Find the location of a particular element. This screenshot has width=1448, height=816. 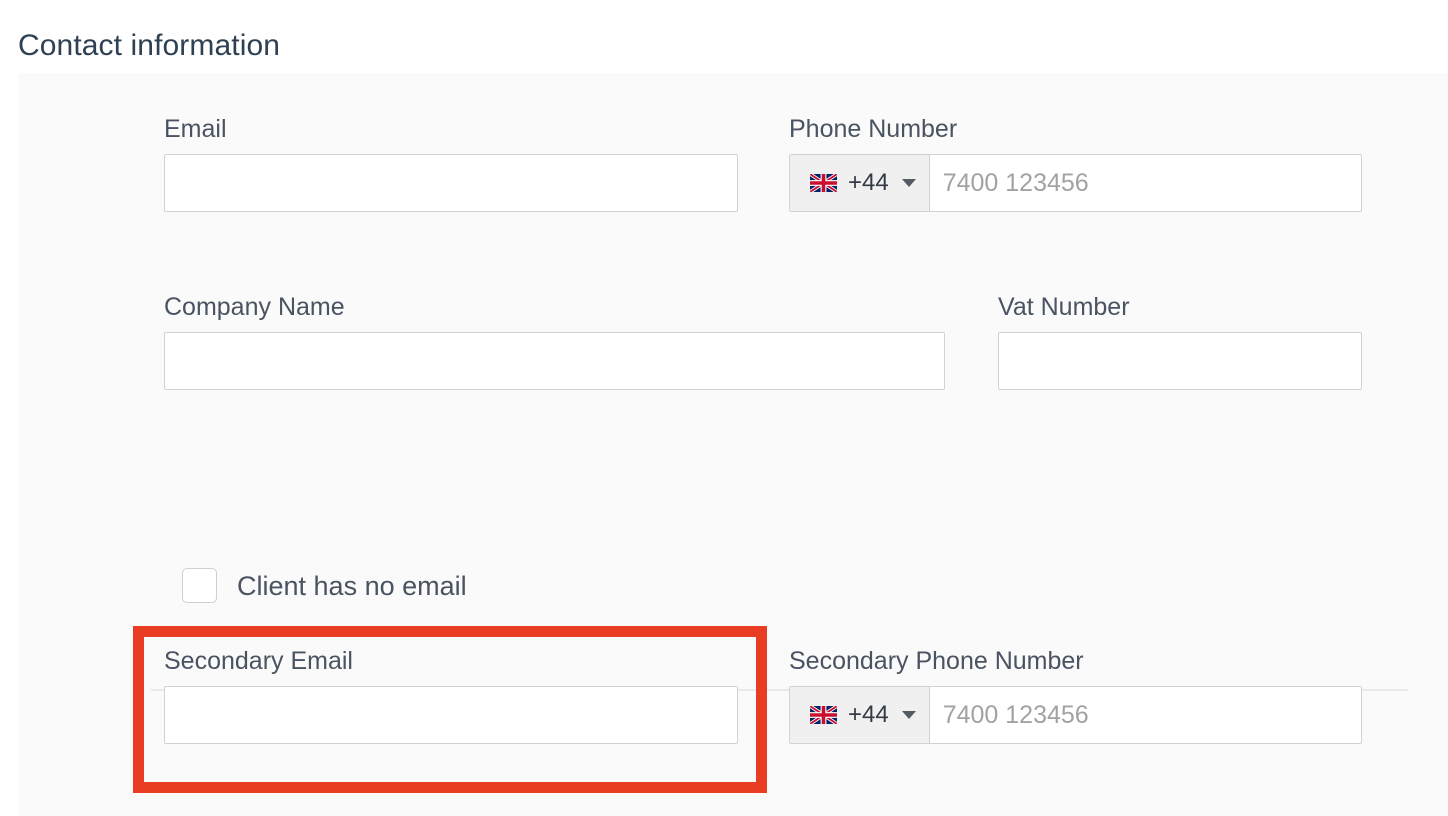

phone-country-selector: +44 is located at coordinates (860, 183).